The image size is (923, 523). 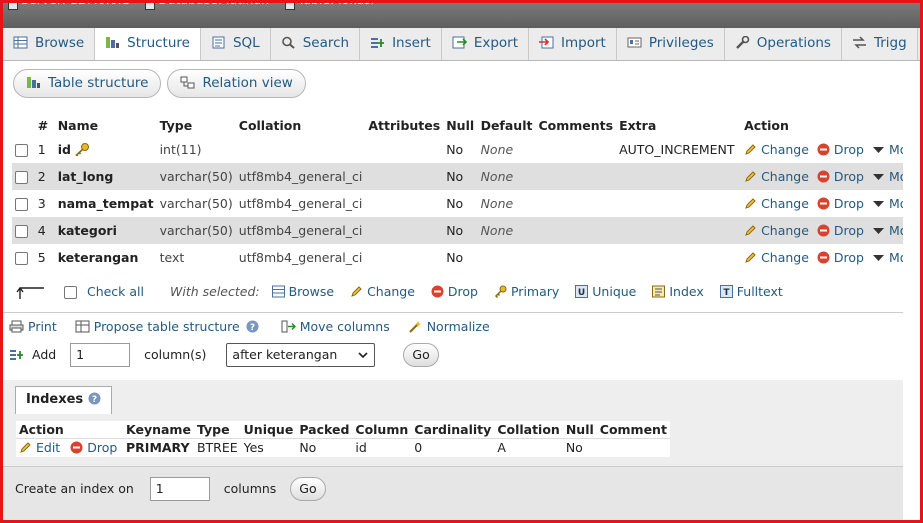 What do you see at coordinates (175, 354) in the screenshot?
I see `add-columns-label: column(s)` at bounding box center [175, 354].